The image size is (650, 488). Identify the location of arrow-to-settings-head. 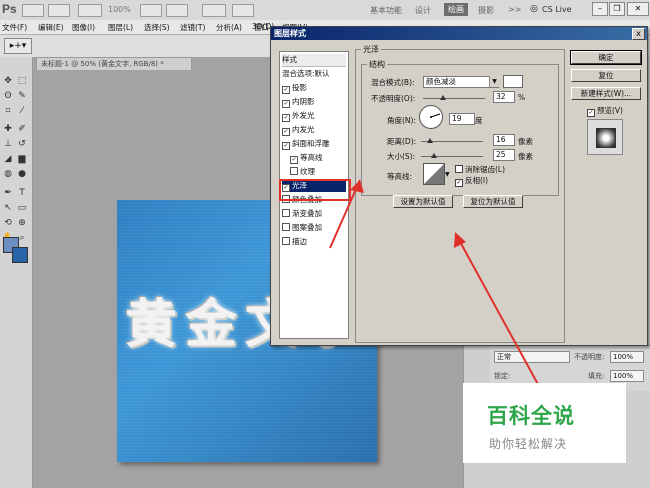
(460, 240).